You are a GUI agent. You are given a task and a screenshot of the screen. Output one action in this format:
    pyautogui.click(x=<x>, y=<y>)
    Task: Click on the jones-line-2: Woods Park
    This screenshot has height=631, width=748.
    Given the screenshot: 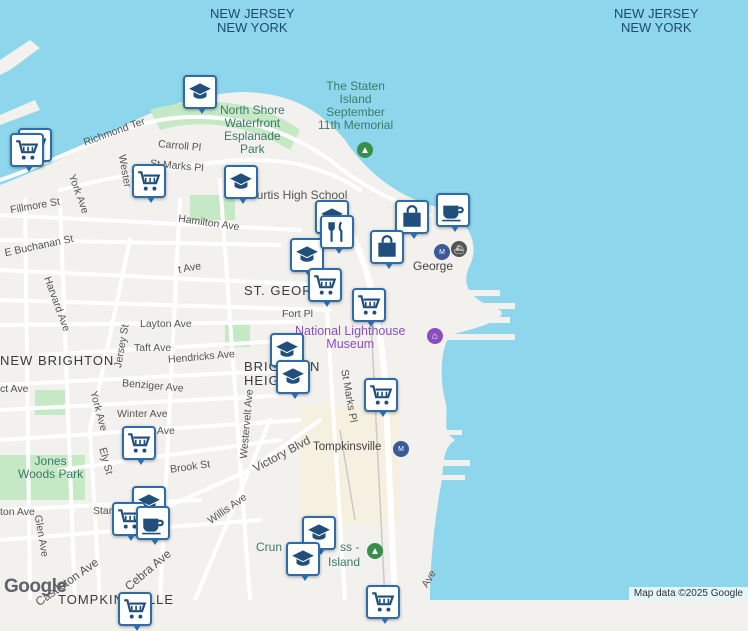 What is the action you would take?
    pyautogui.click(x=51, y=474)
    